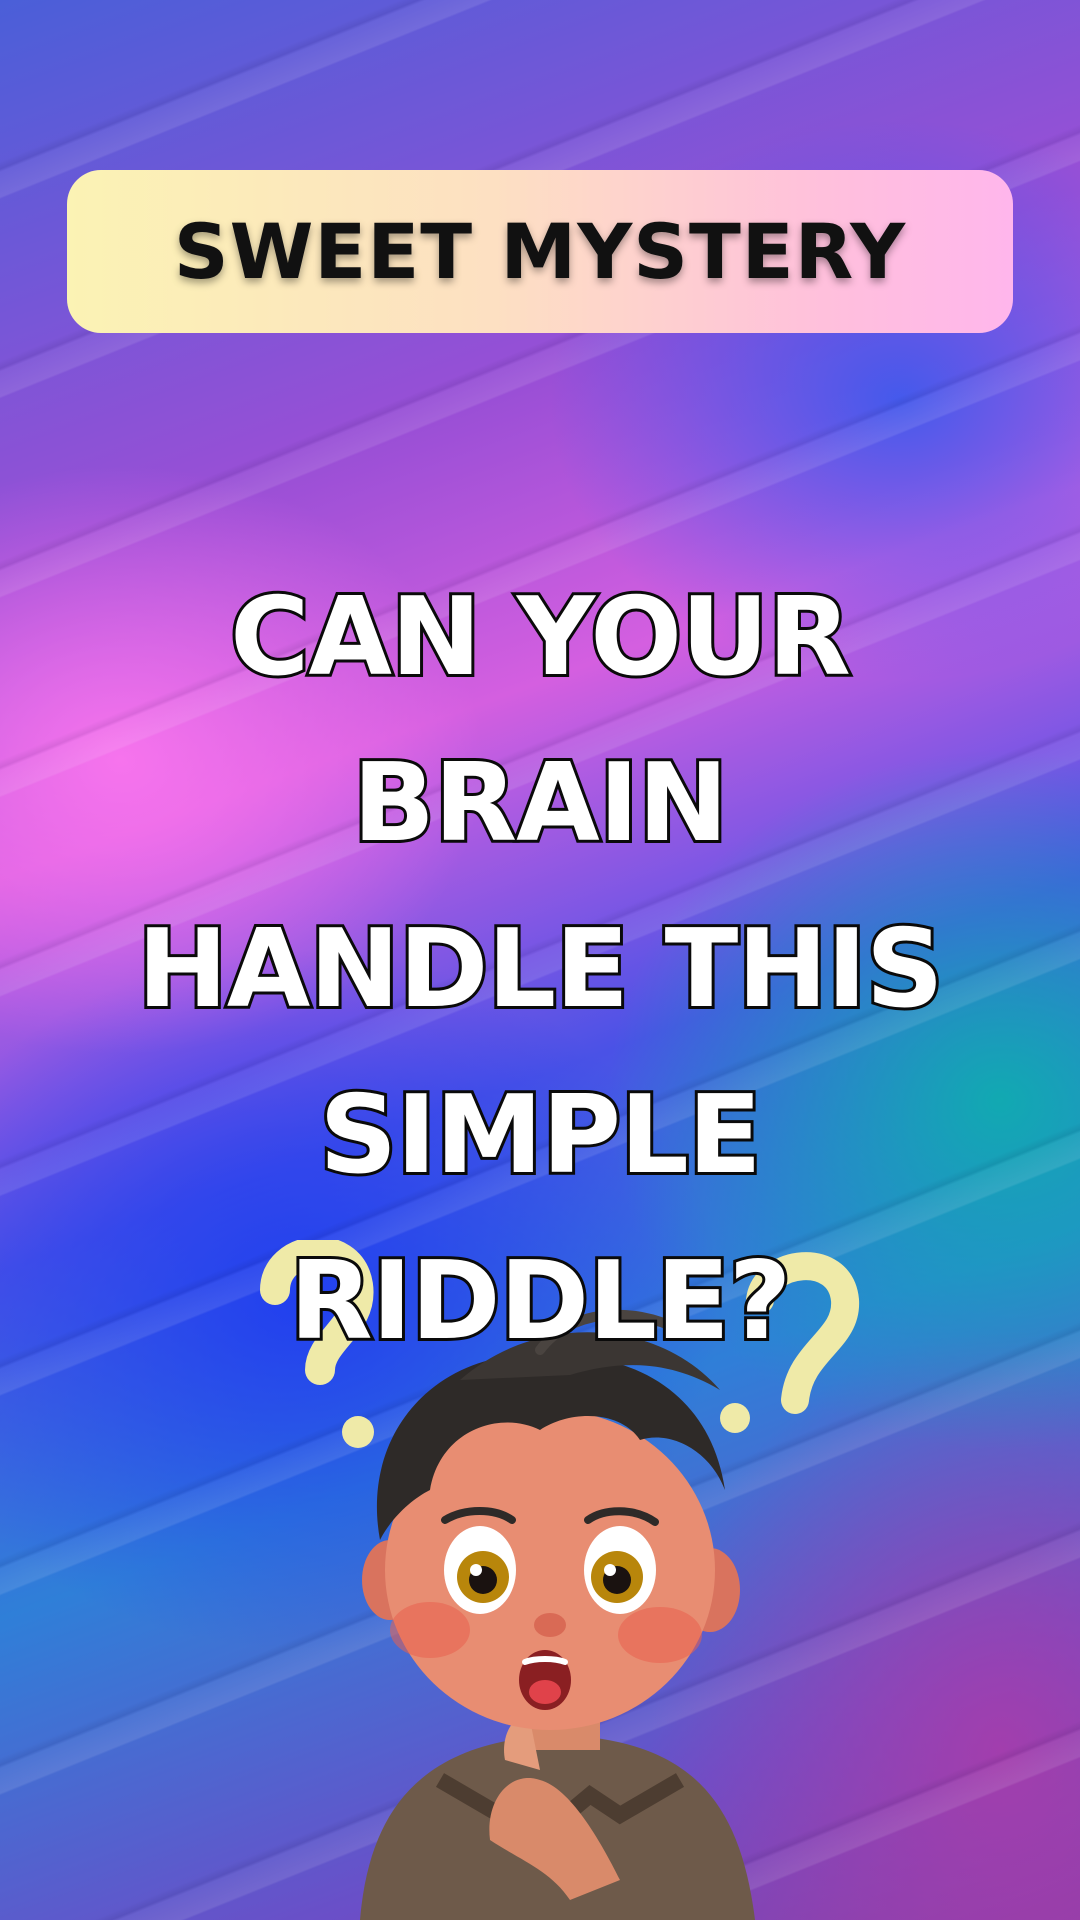  I want to click on headline-line-2: BRAIN, so click(541, 803).